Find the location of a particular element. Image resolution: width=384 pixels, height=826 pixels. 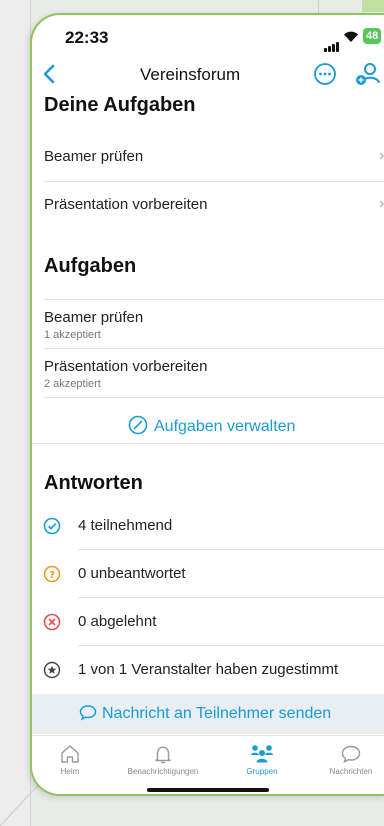

answer-row: 1 von 1 Veranstalter haben zugestimmt is located at coordinates (208, 670).